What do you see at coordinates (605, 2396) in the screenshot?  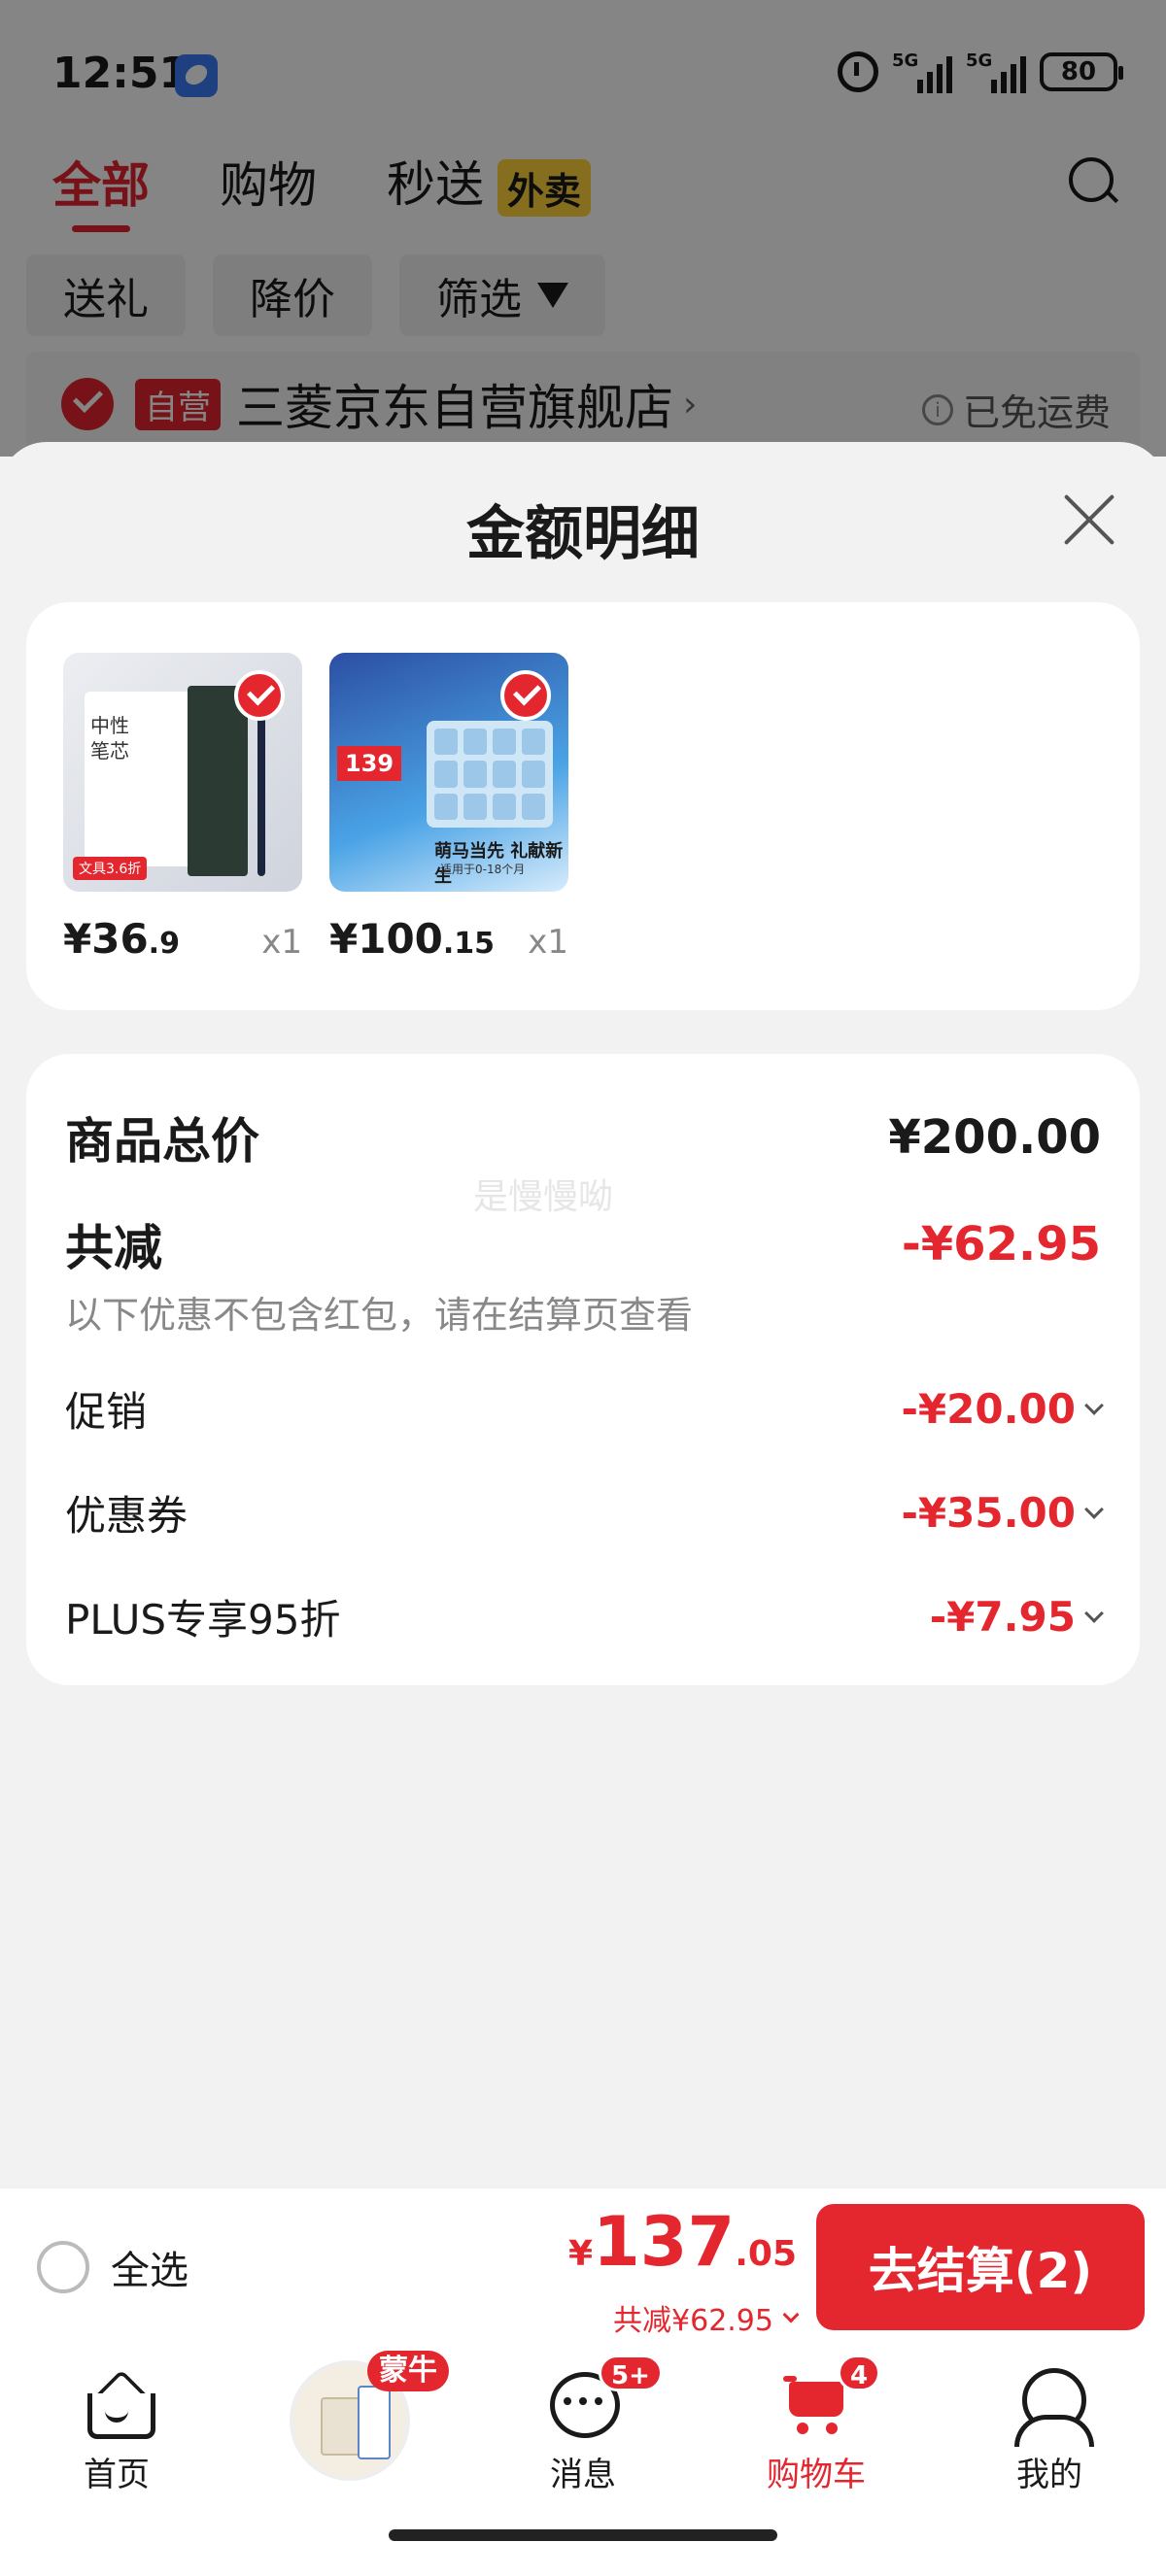 I see `message-icon: 5+` at bounding box center [605, 2396].